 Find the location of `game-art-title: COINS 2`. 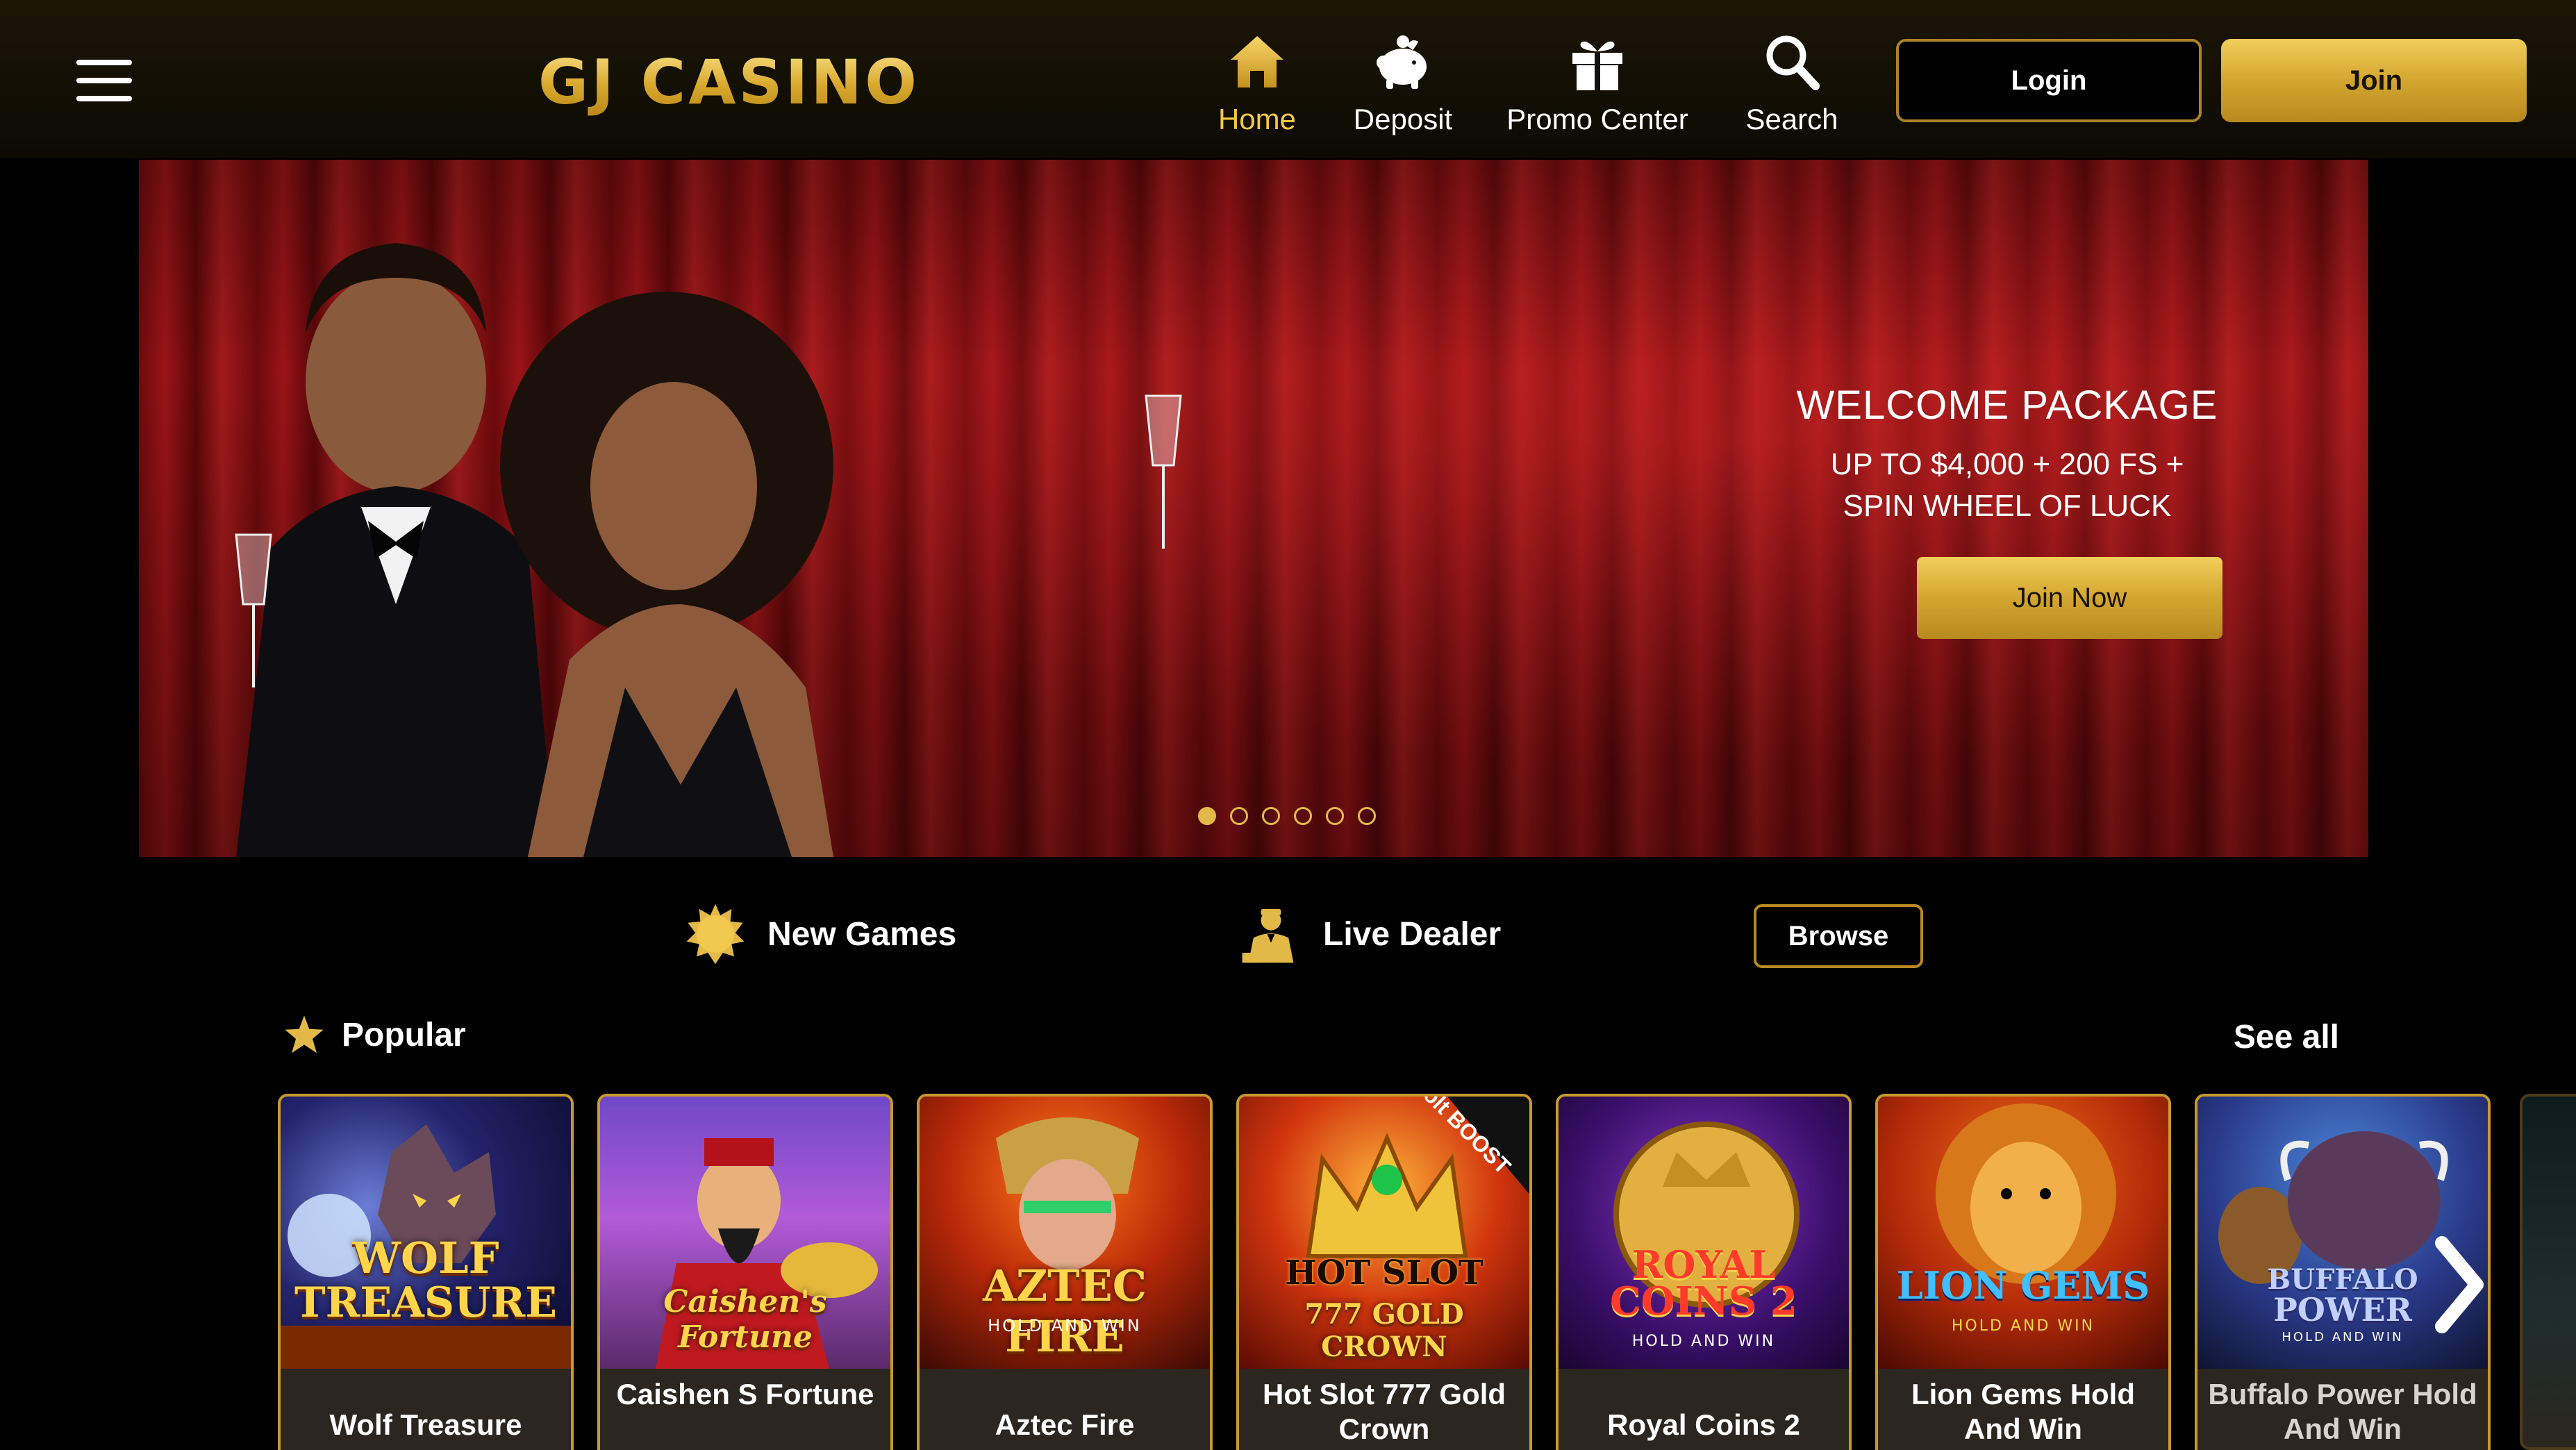

game-art-title: COINS 2 is located at coordinates (1703, 1301).